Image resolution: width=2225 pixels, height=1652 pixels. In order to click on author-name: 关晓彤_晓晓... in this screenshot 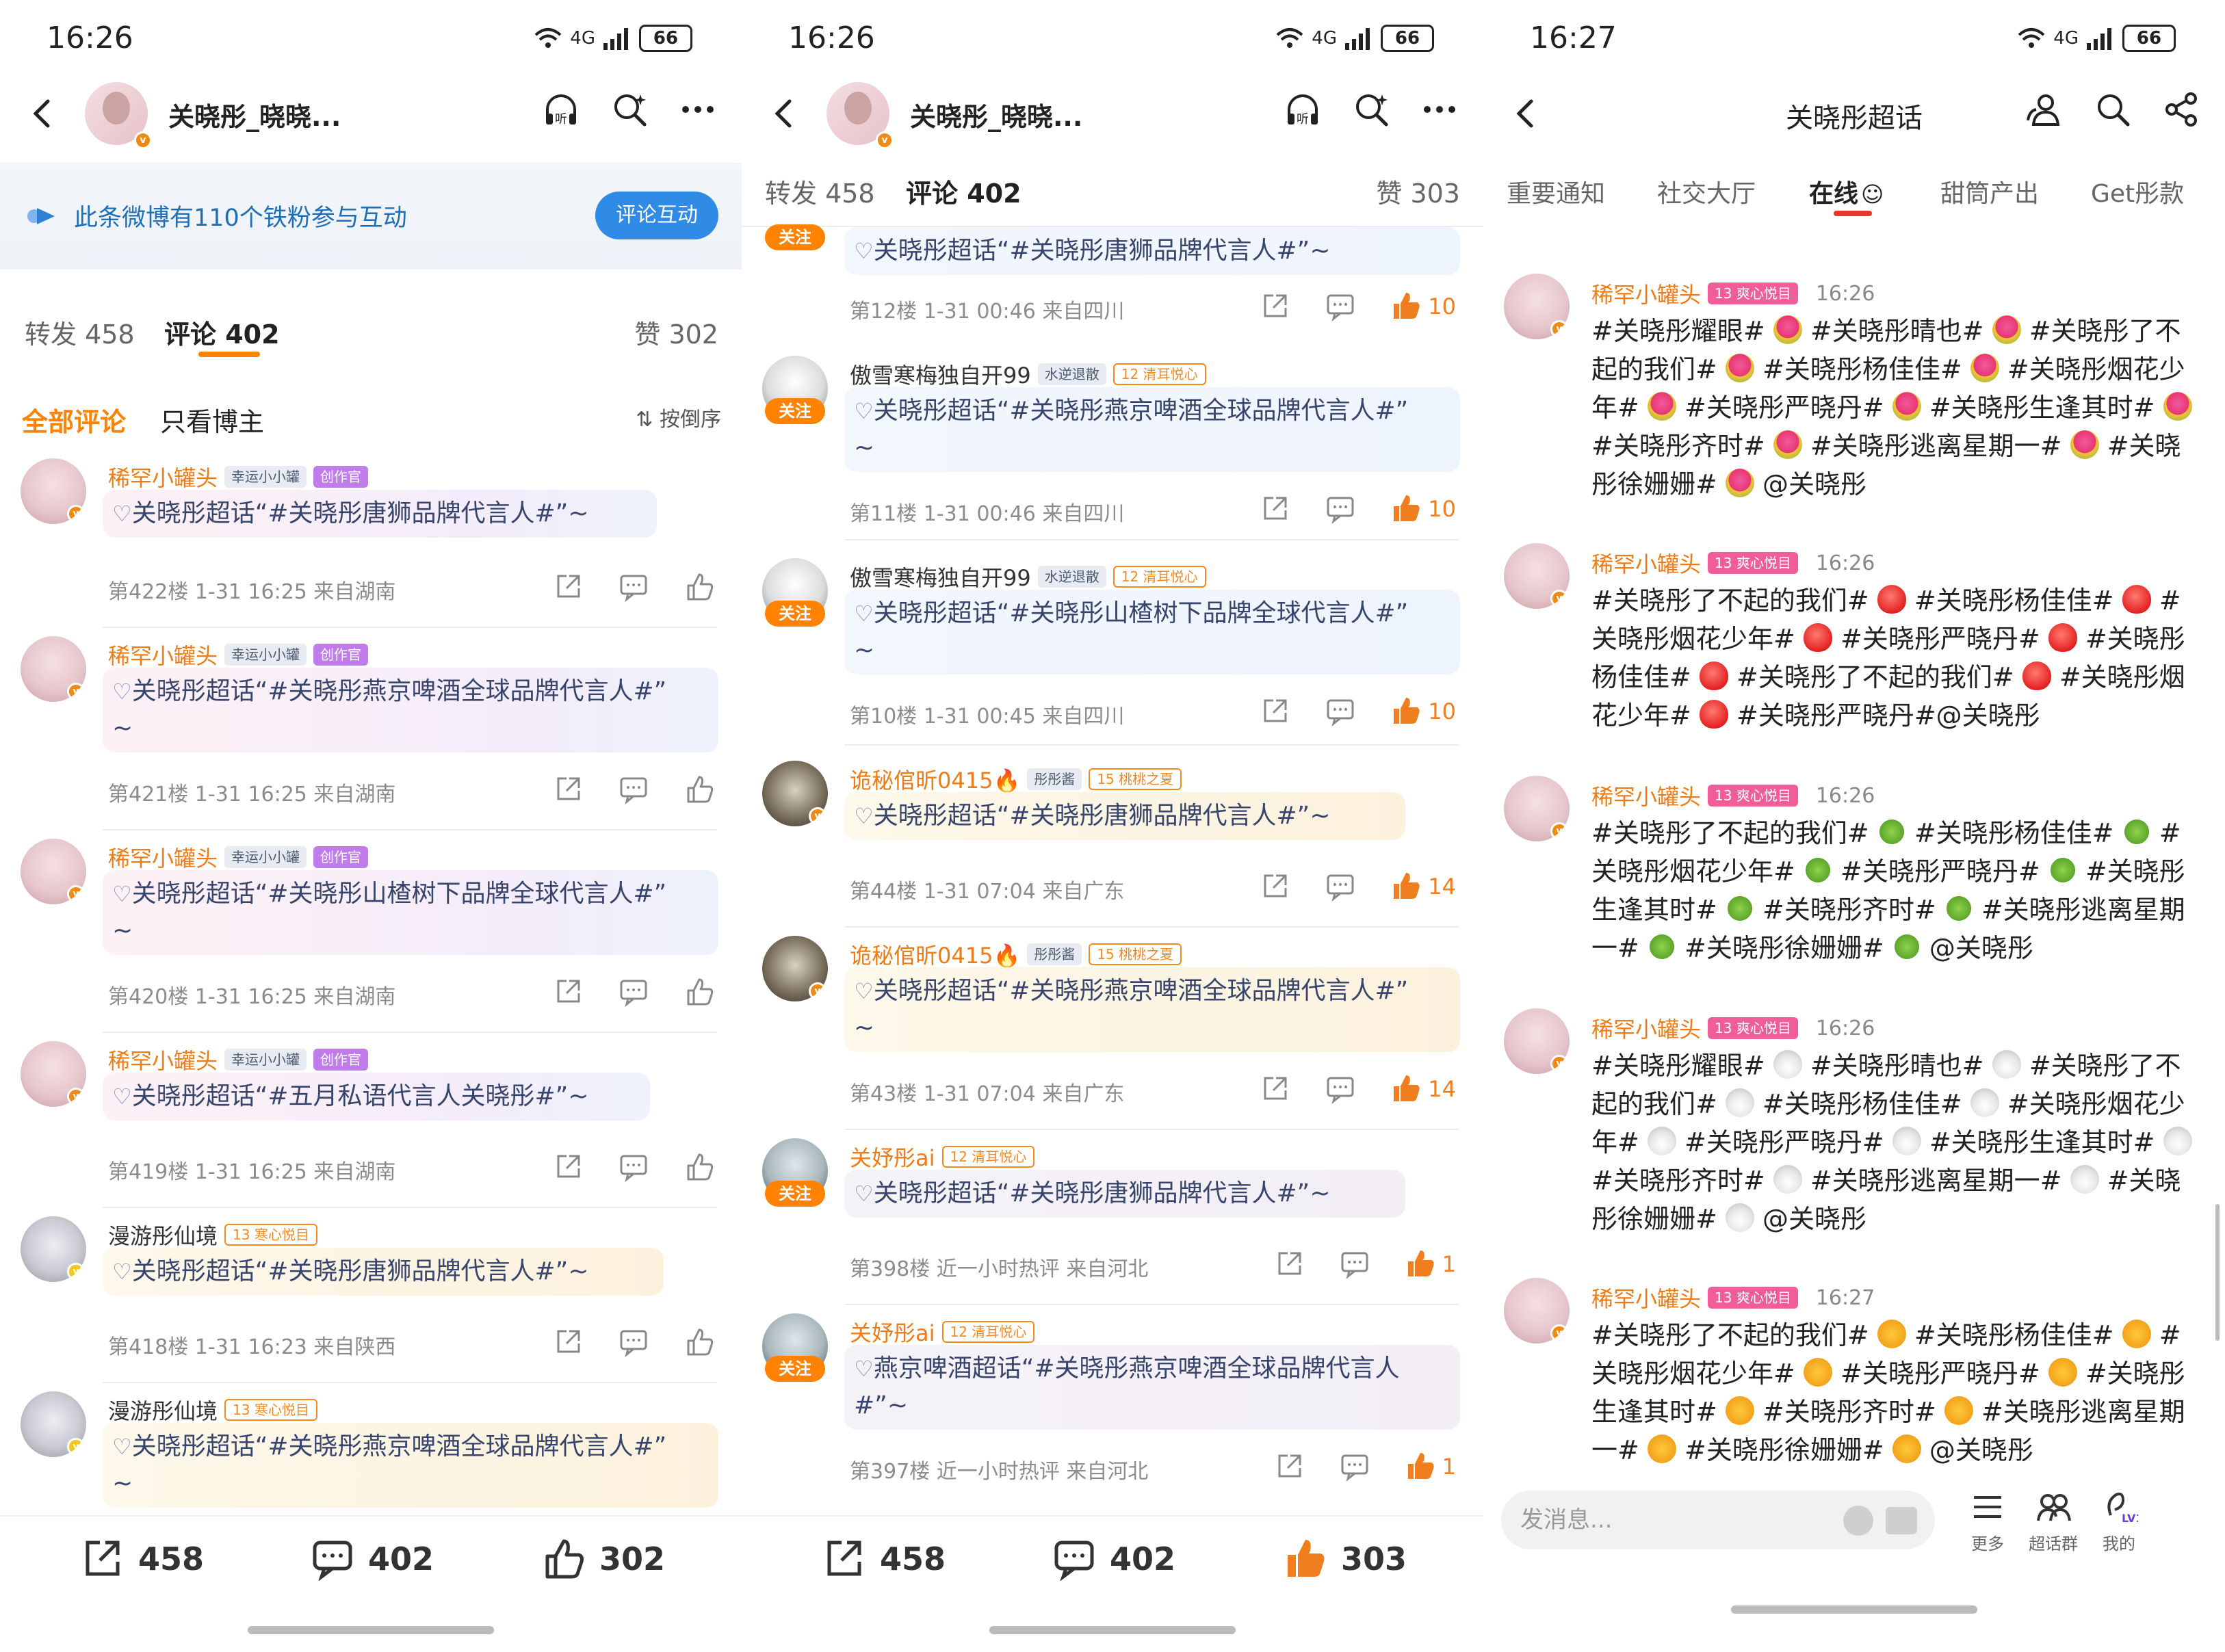, I will do `click(996, 114)`.